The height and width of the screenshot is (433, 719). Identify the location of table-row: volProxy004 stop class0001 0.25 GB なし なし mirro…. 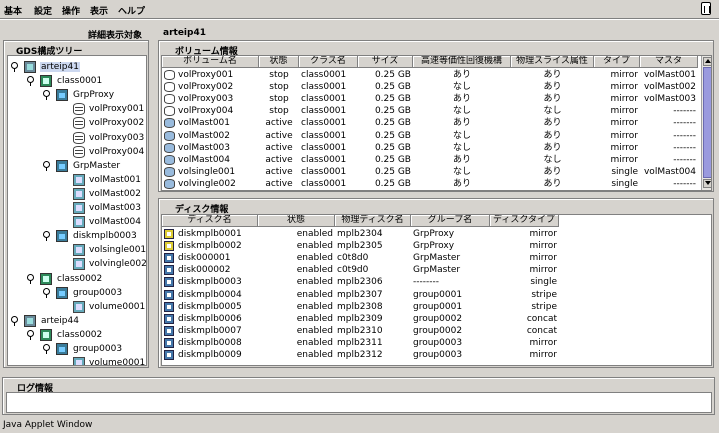
(430, 111).